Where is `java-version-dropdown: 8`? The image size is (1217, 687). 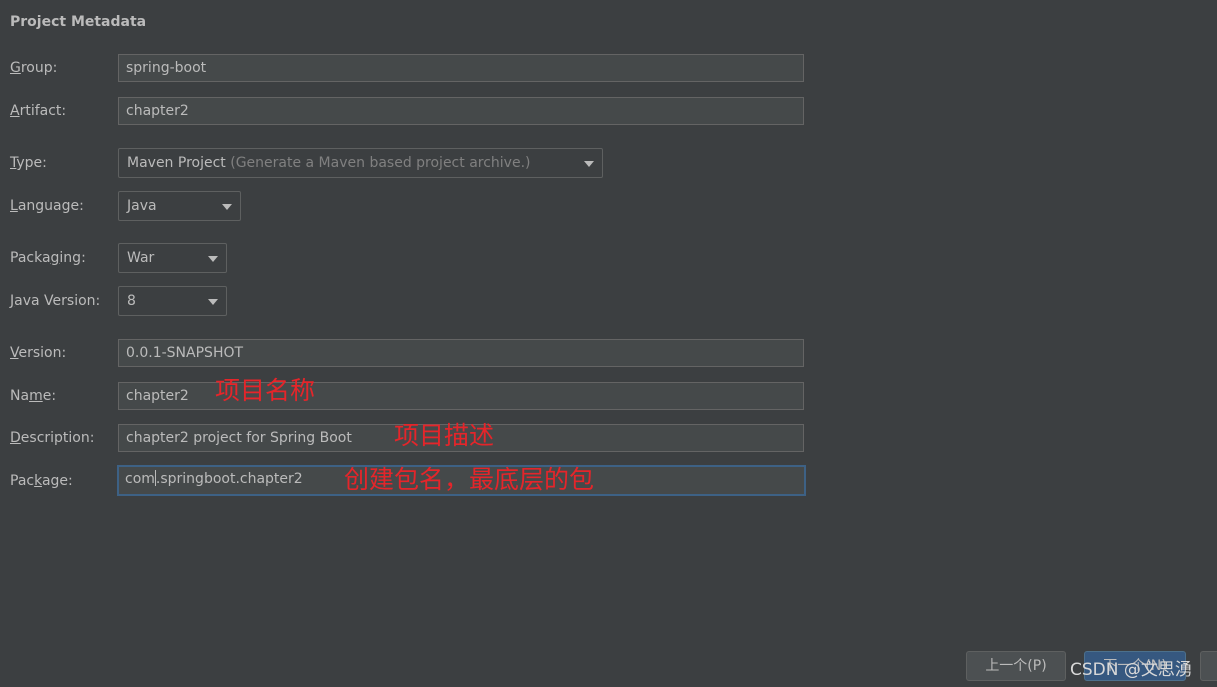 java-version-dropdown: 8 is located at coordinates (172, 301).